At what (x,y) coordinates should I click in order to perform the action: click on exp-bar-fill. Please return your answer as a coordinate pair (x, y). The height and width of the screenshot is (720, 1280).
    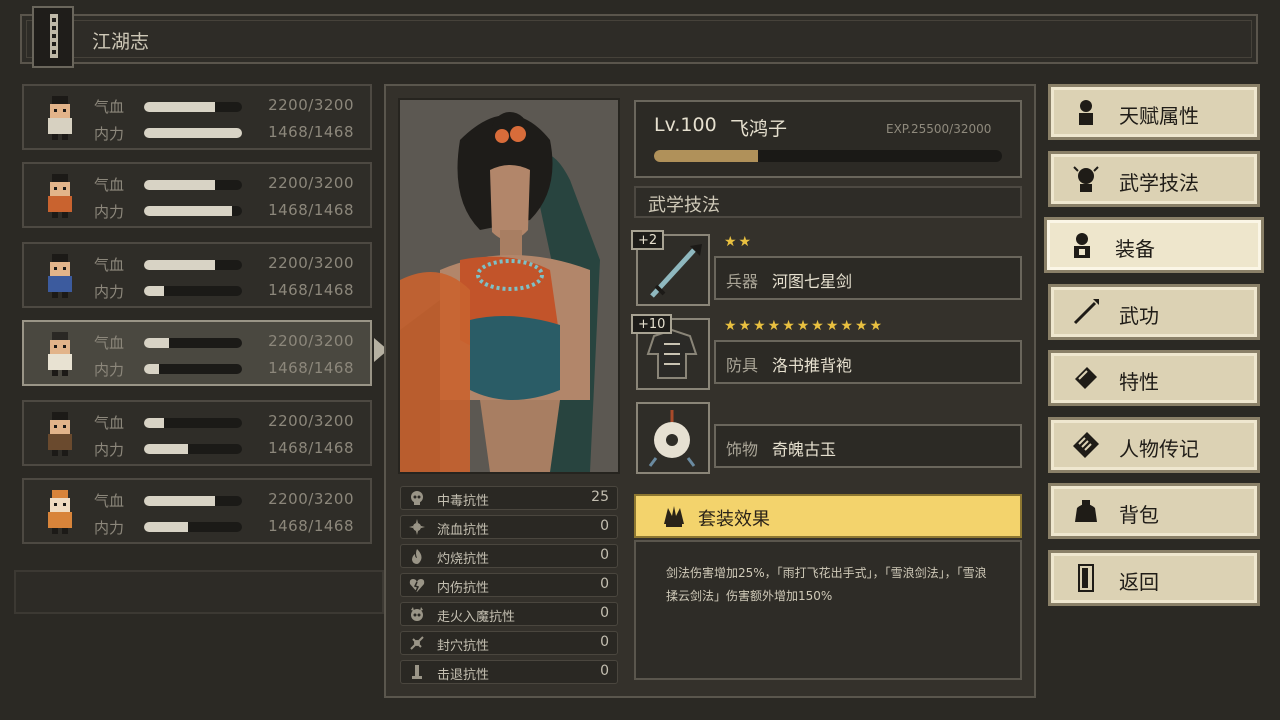
    Looking at the image, I should click on (706, 156).